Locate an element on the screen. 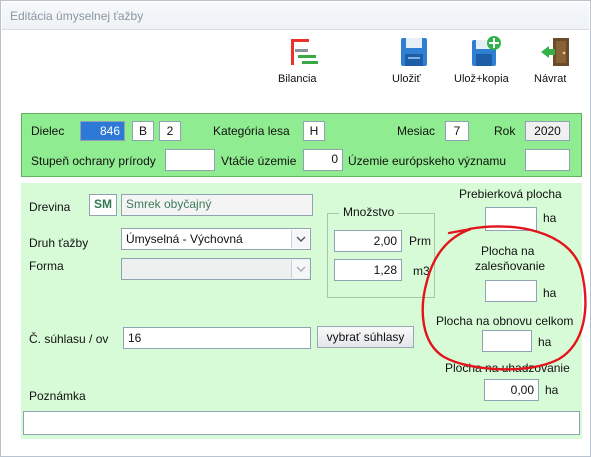 The width and height of the screenshot is (591, 457). uzemie-label: Územie európskeho významu is located at coordinates (427, 161).